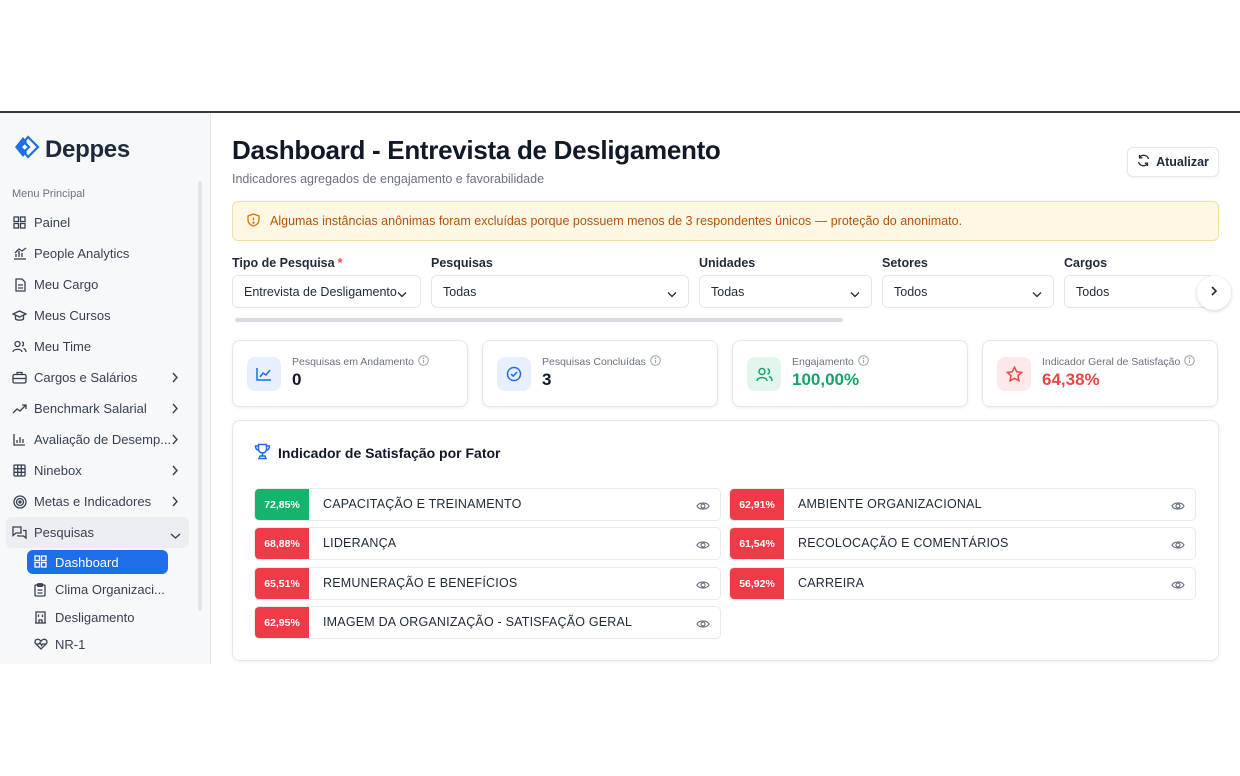 The height and width of the screenshot is (776, 1240). I want to click on sidebar-item-meus-cursos: Meus Cursos, so click(97, 315).